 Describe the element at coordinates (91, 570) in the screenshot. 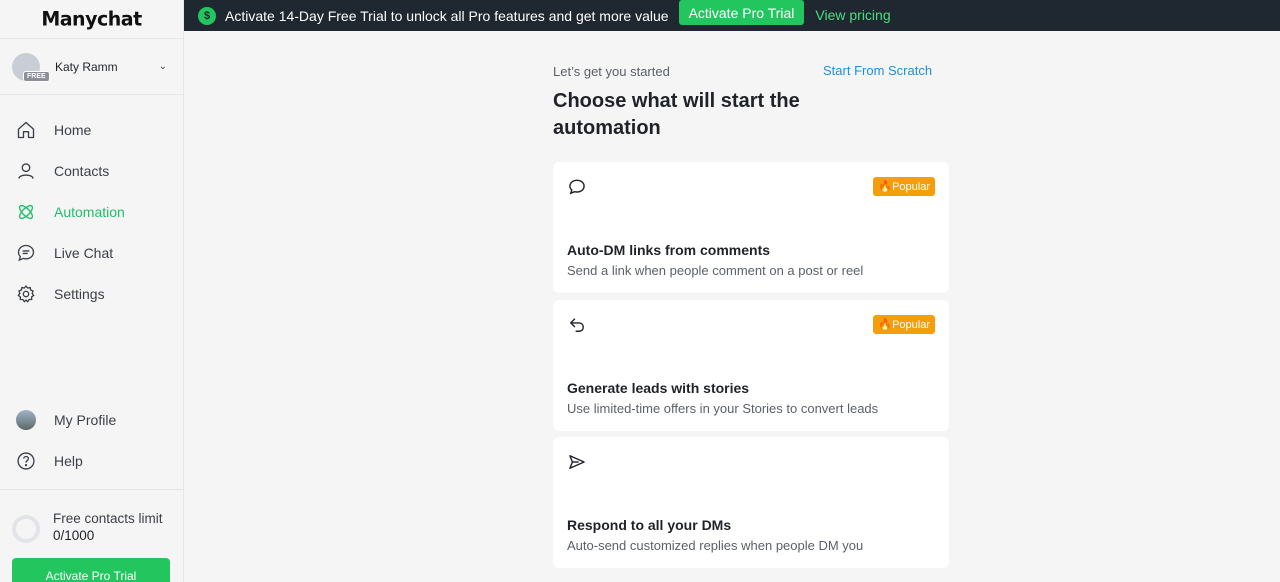

I see `sidebar-activate-trial-button: Activate Pro Trial` at that location.